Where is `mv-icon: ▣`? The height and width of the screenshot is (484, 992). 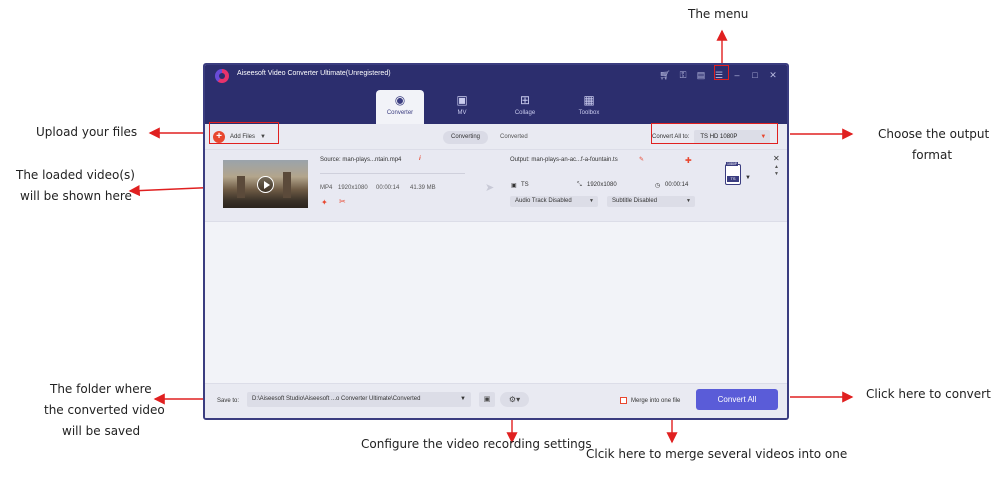 mv-icon: ▣ is located at coordinates (462, 100).